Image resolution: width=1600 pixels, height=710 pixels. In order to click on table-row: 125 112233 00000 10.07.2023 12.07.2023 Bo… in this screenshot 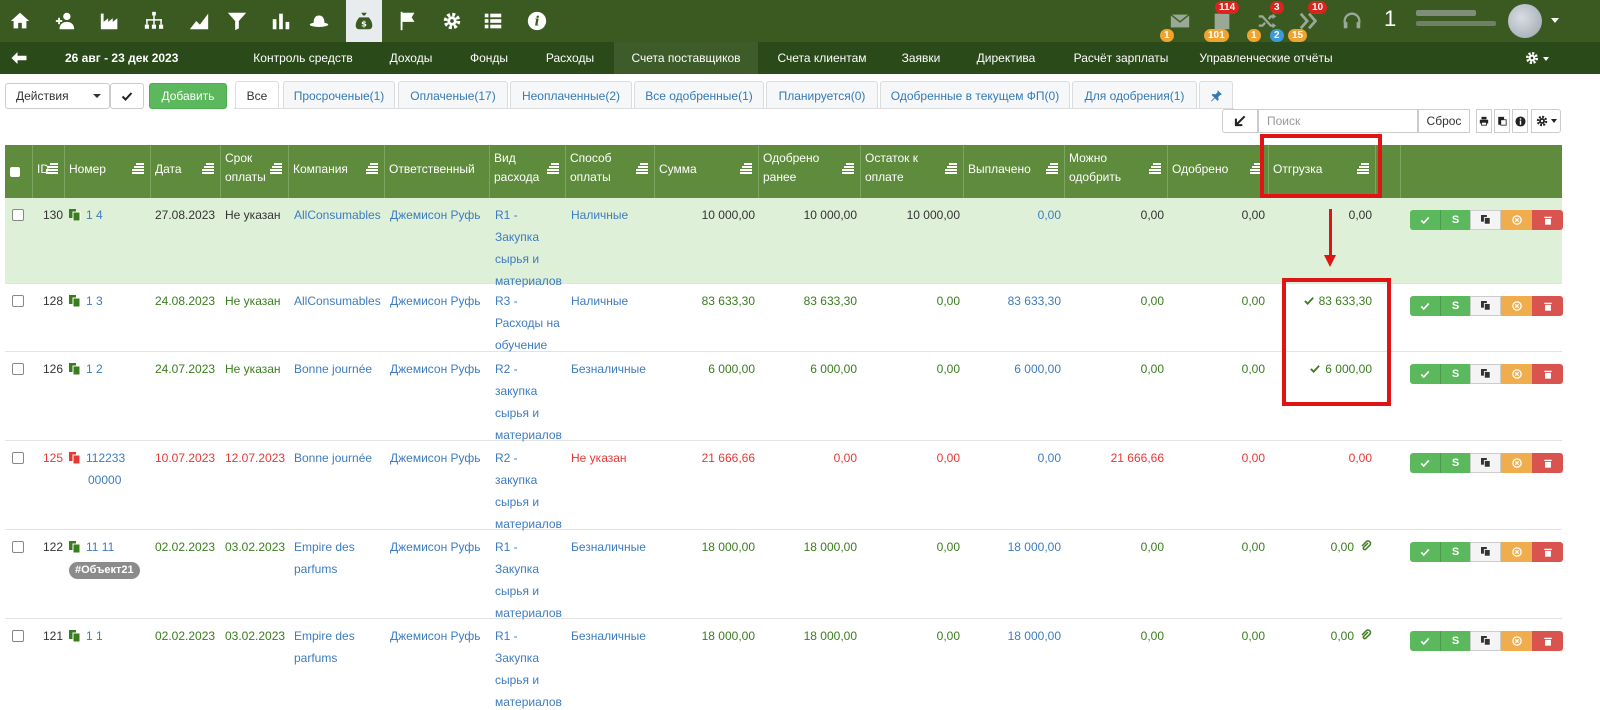, I will do `click(784, 486)`.